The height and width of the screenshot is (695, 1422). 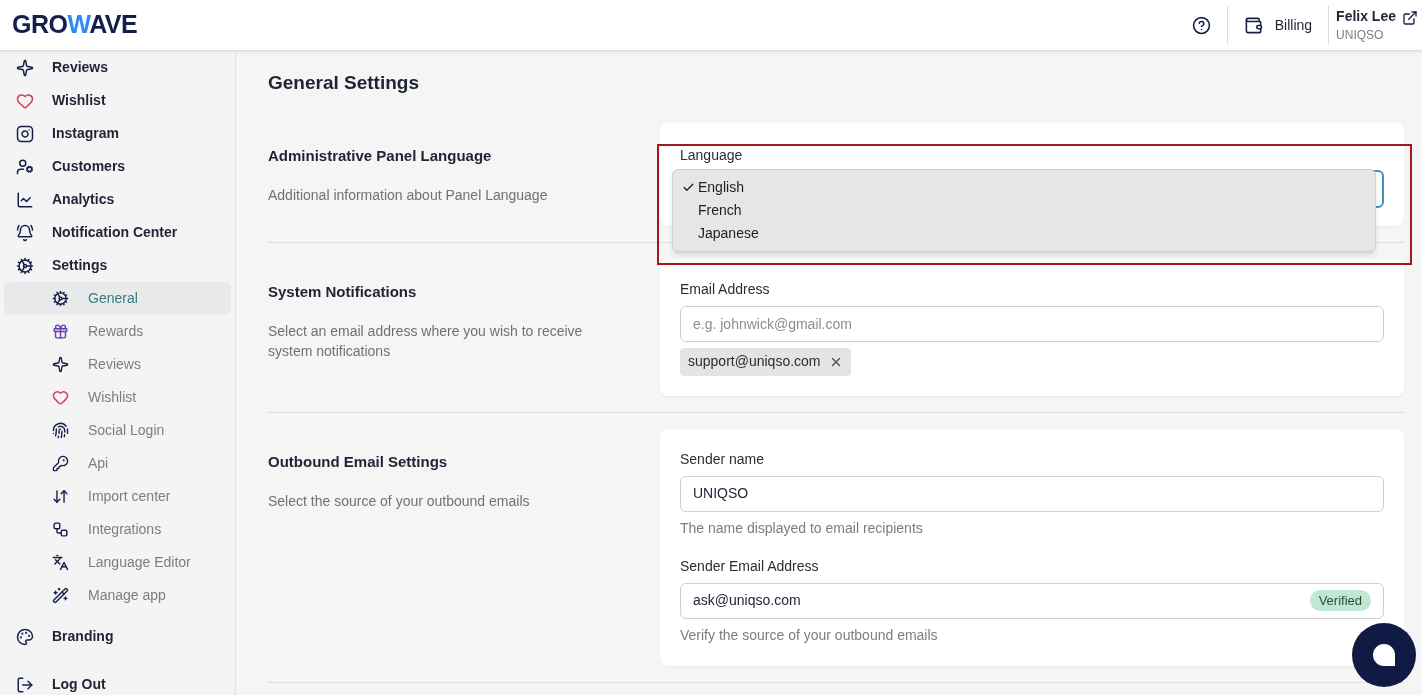 I want to click on sidebar-subitem: Wishlist, so click(x=117, y=397).